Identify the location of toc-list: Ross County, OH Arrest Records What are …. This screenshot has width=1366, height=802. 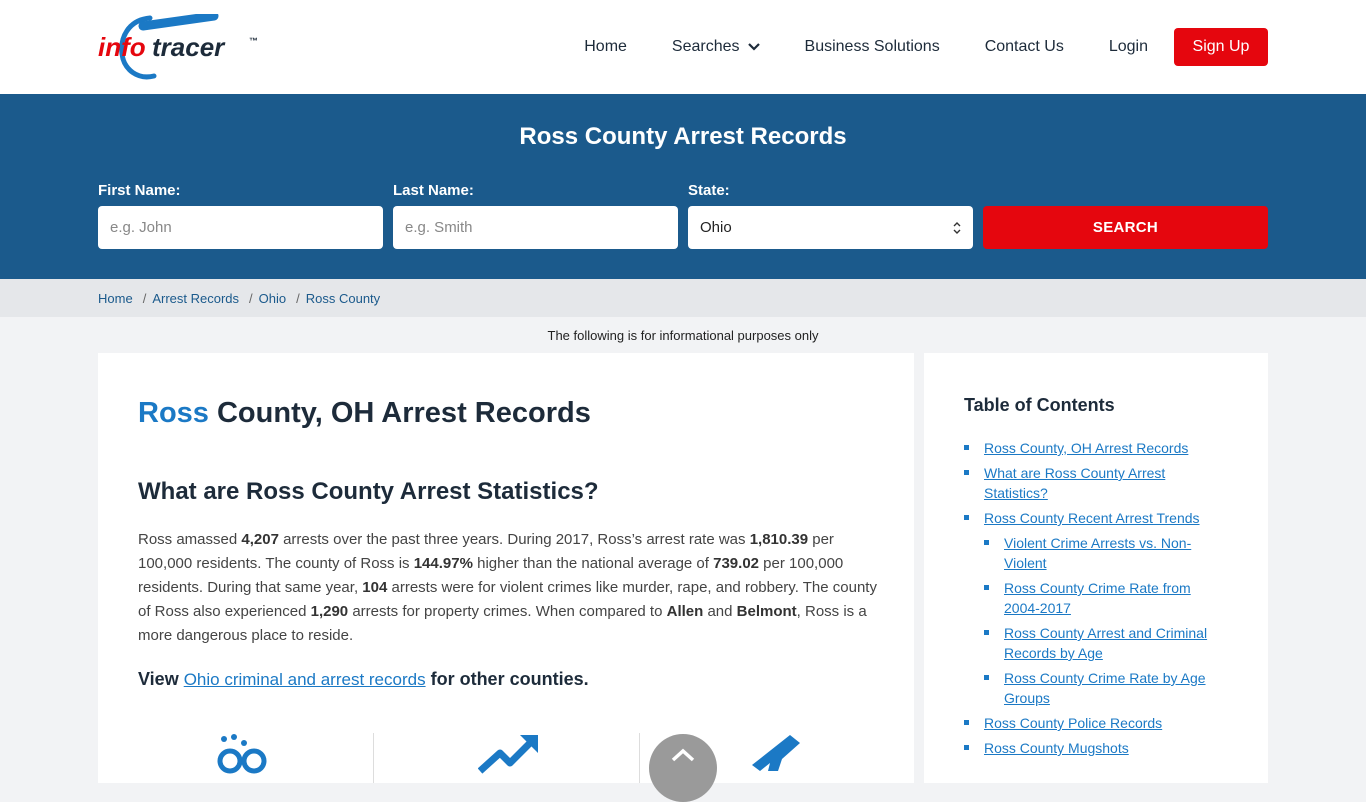
(1094, 600).